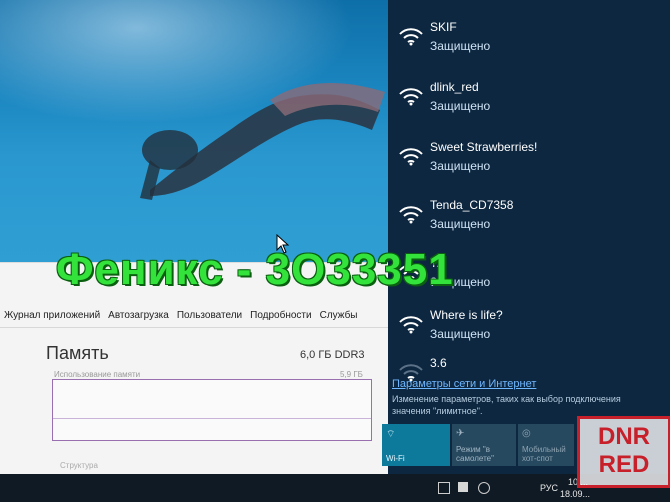 This screenshot has height=502, width=670. I want to click on wifi-network-name: 3.6, so click(438, 363).